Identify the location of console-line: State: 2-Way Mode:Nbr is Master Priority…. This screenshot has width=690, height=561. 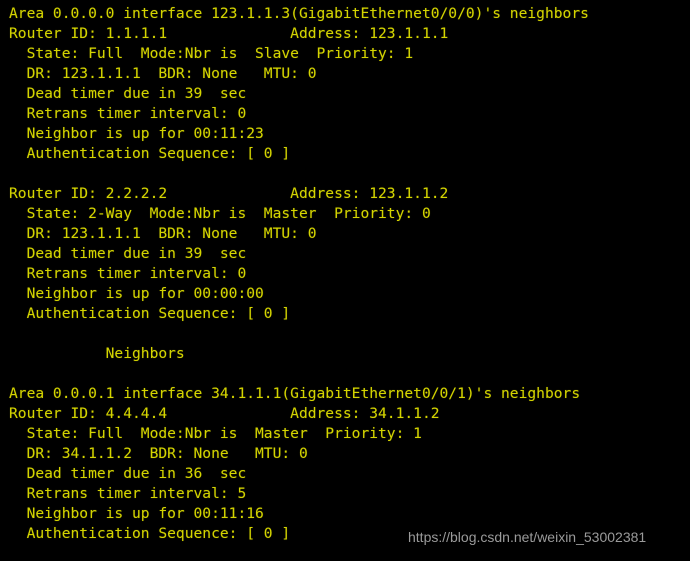
(220, 213).